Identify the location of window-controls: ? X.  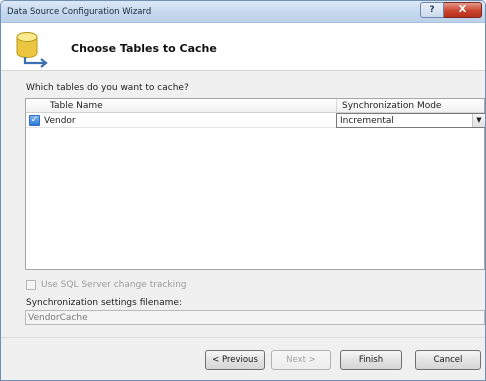
(451, 10).